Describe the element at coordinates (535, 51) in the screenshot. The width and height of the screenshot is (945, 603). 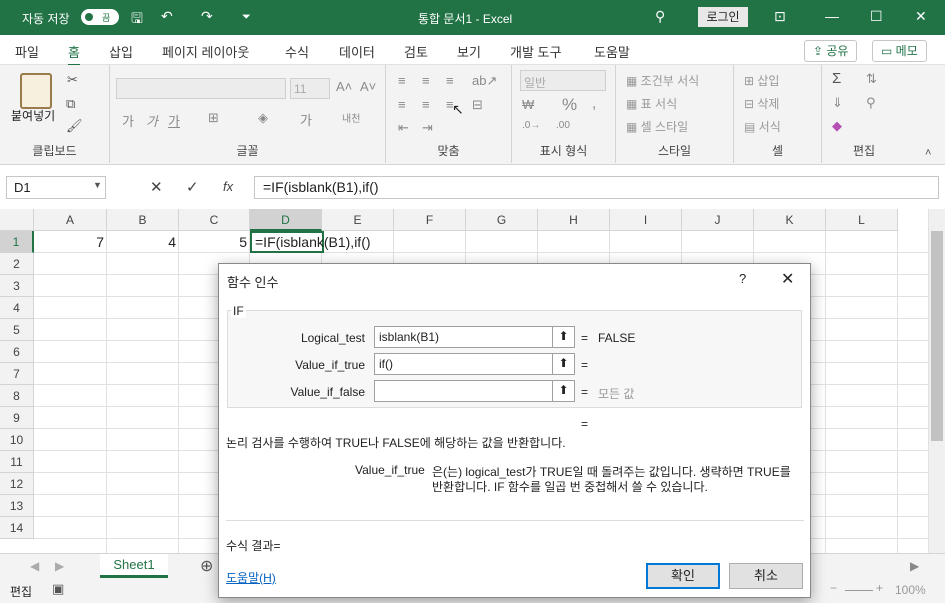
I see `tab-developer: 개발 도구` at that location.